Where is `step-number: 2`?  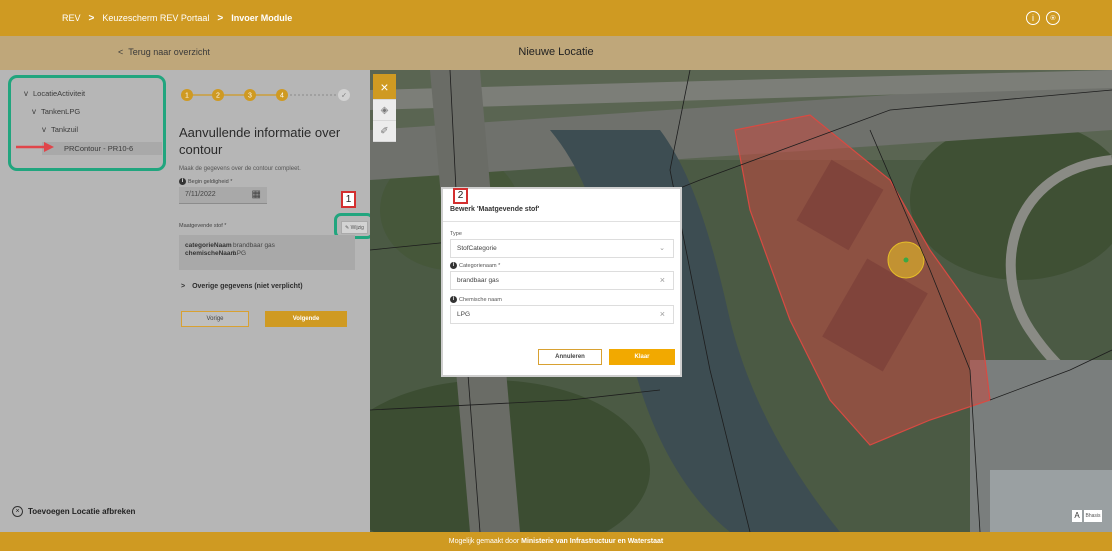
step-number: 2 is located at coordinates (218, 96).